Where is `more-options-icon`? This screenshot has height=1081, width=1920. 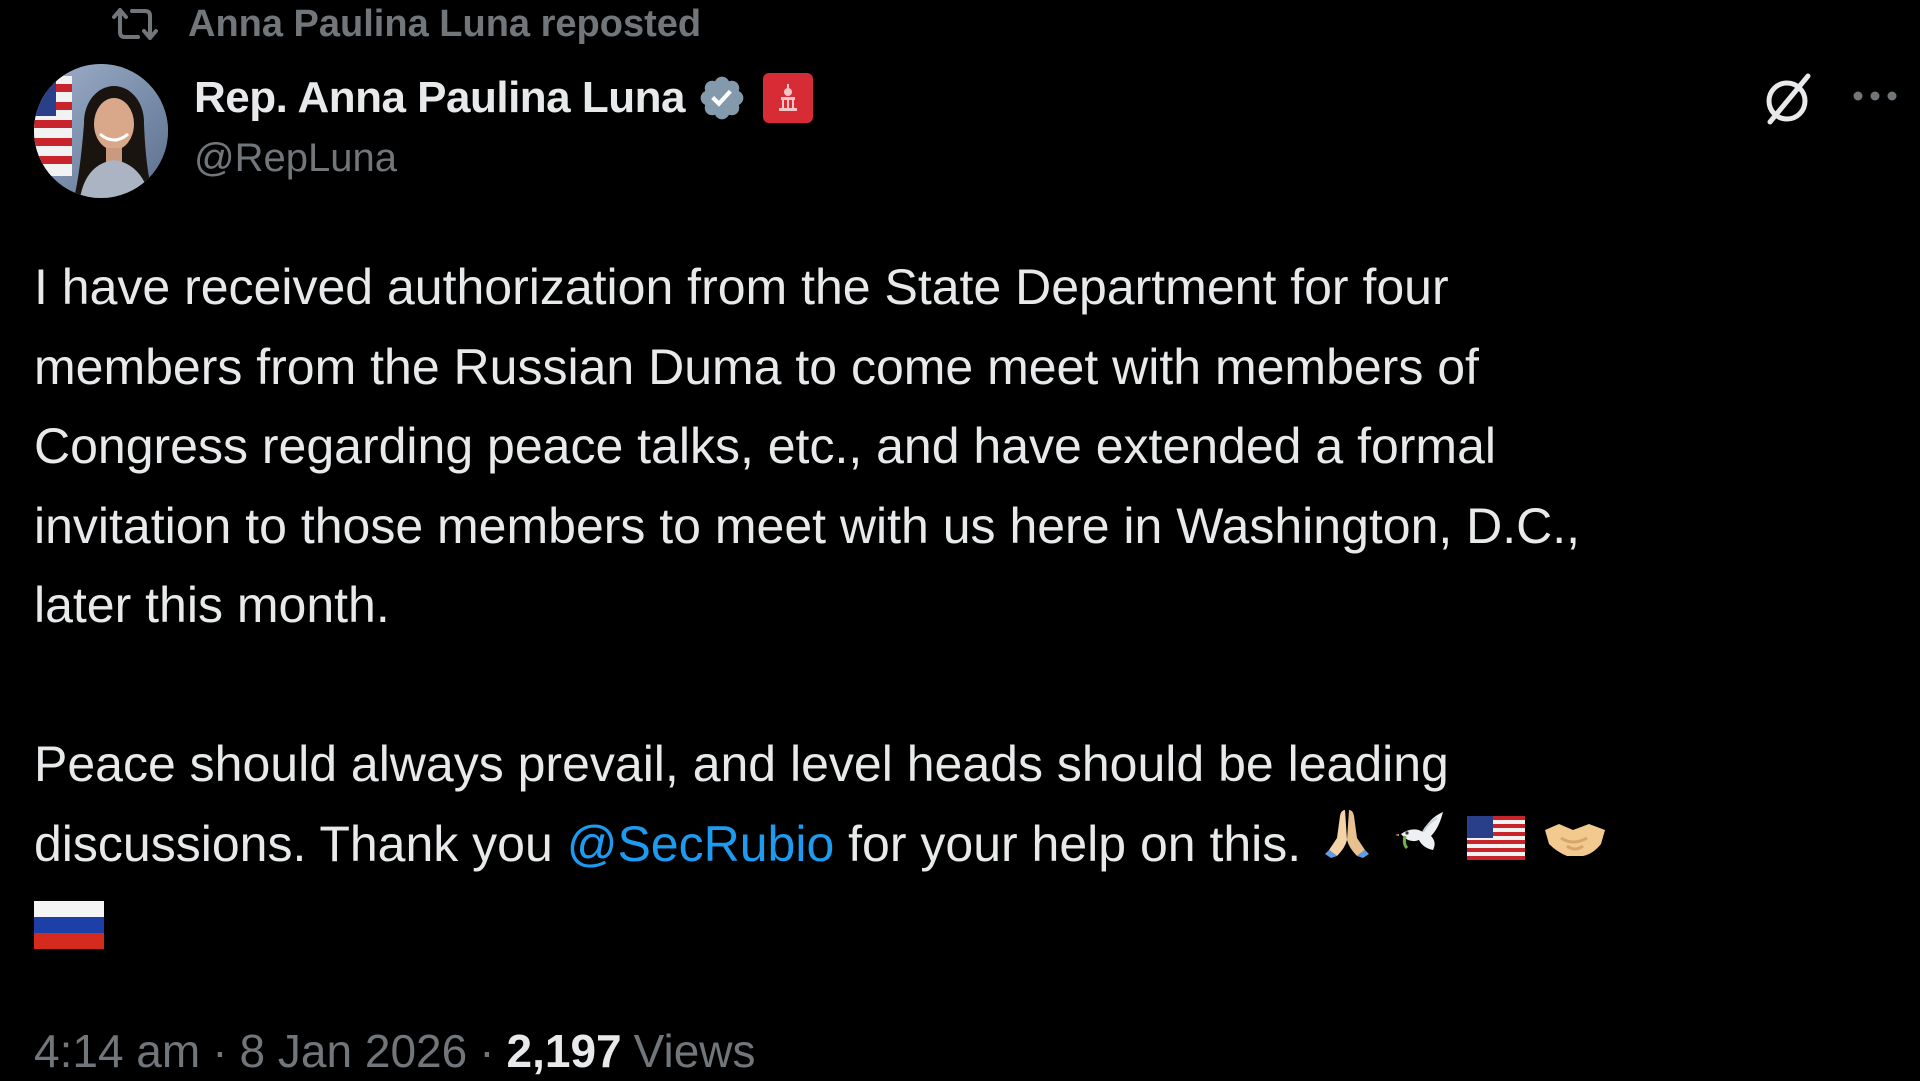 more-options-icon is located at coordinates (1875, 96).